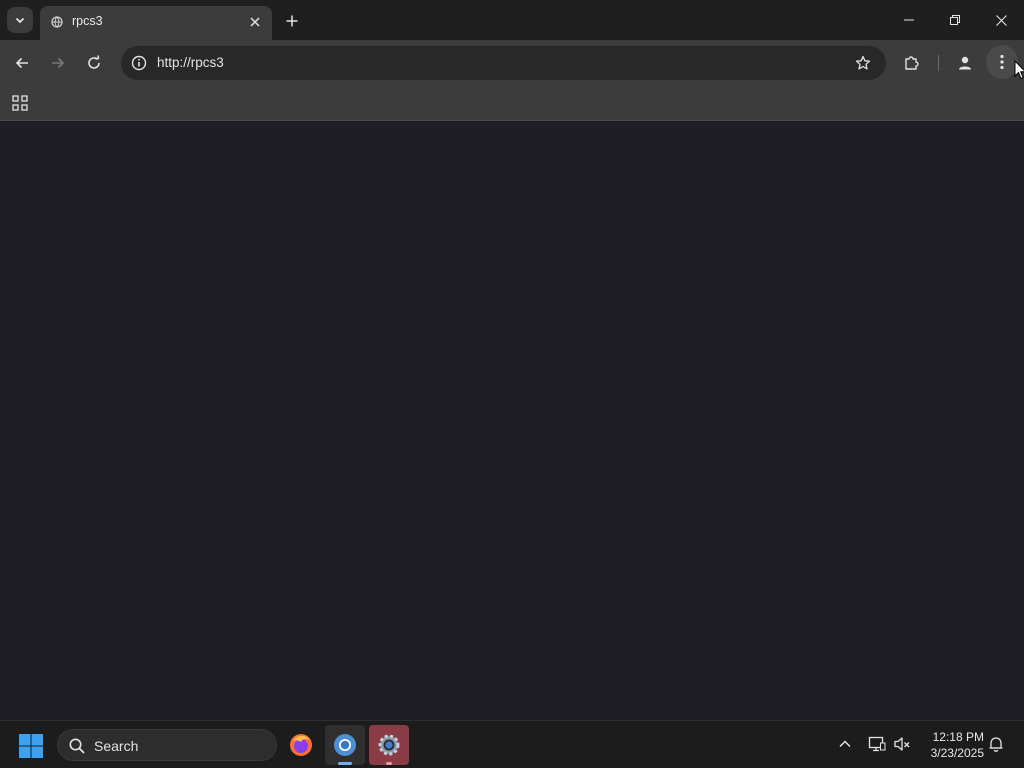  I want to click on bell-icon, so click(996, 744).